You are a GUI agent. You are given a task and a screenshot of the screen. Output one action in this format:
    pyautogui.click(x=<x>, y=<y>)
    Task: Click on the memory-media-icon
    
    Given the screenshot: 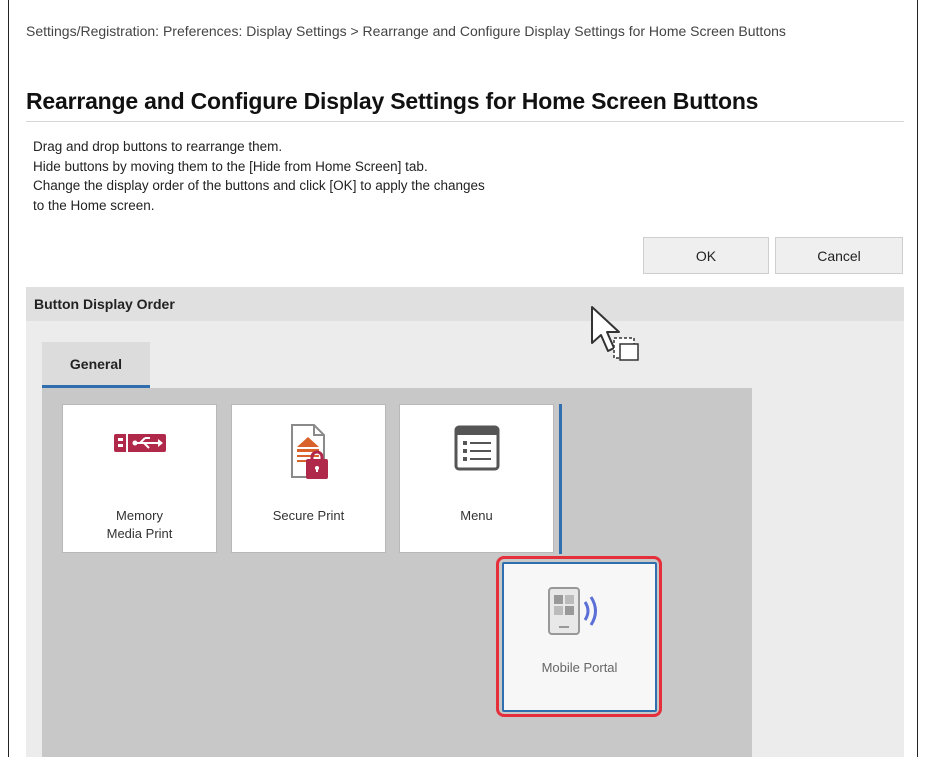 What is the action you would take?
    pyautogui.click(x=139, y=443)
    